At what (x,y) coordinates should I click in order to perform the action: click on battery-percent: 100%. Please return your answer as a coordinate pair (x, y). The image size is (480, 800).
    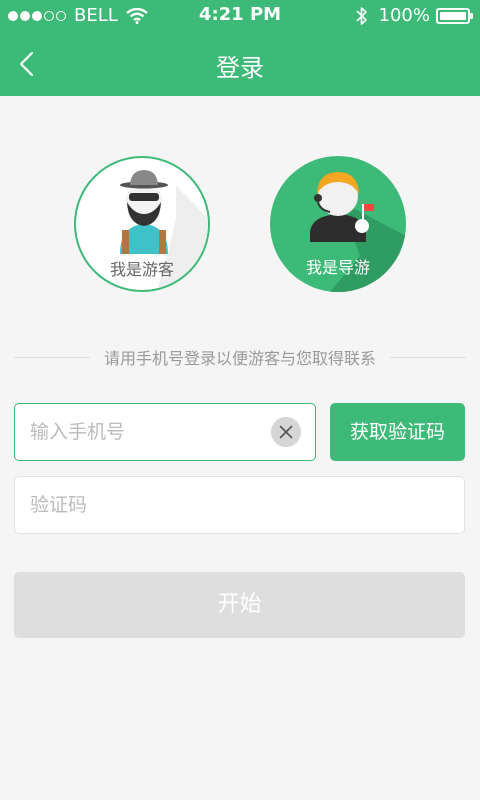
    Looking at the image, I should click on (404, 15).